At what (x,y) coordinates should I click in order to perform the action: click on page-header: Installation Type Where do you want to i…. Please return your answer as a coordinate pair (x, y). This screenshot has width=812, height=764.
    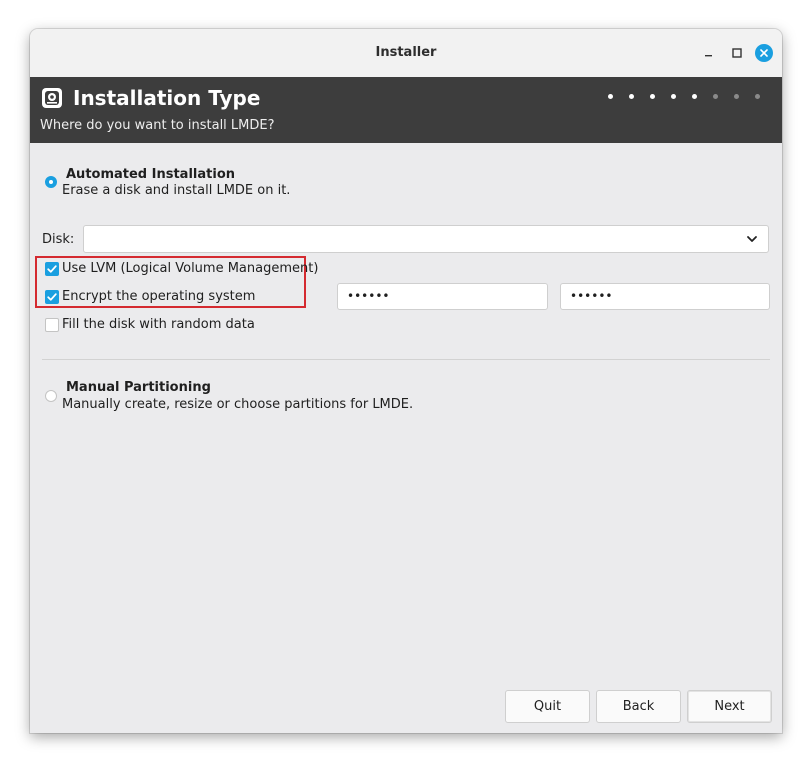
    Looking at the image, I should click on (406, 110).